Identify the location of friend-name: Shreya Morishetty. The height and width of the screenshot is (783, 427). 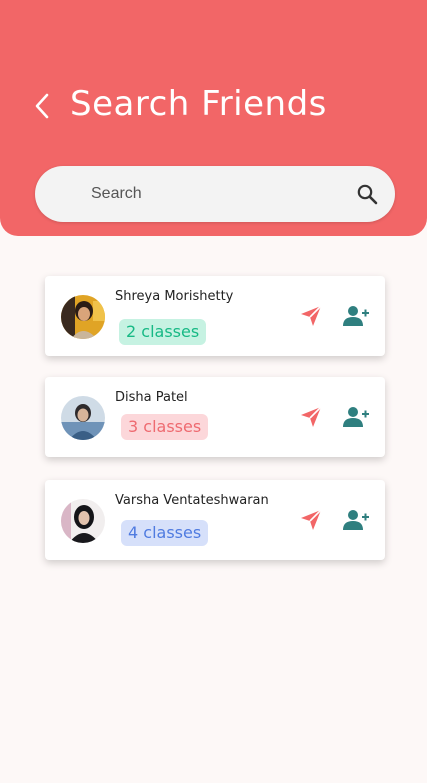
(174, 296).